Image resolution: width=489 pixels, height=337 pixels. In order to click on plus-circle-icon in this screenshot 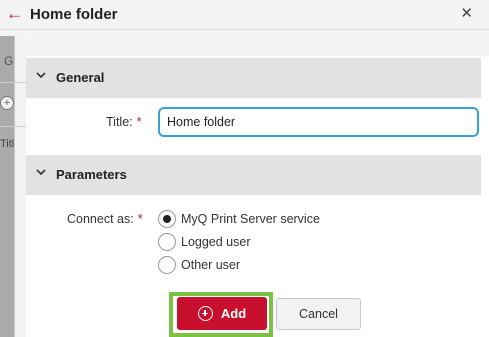, I will do `click(205, 313)`.